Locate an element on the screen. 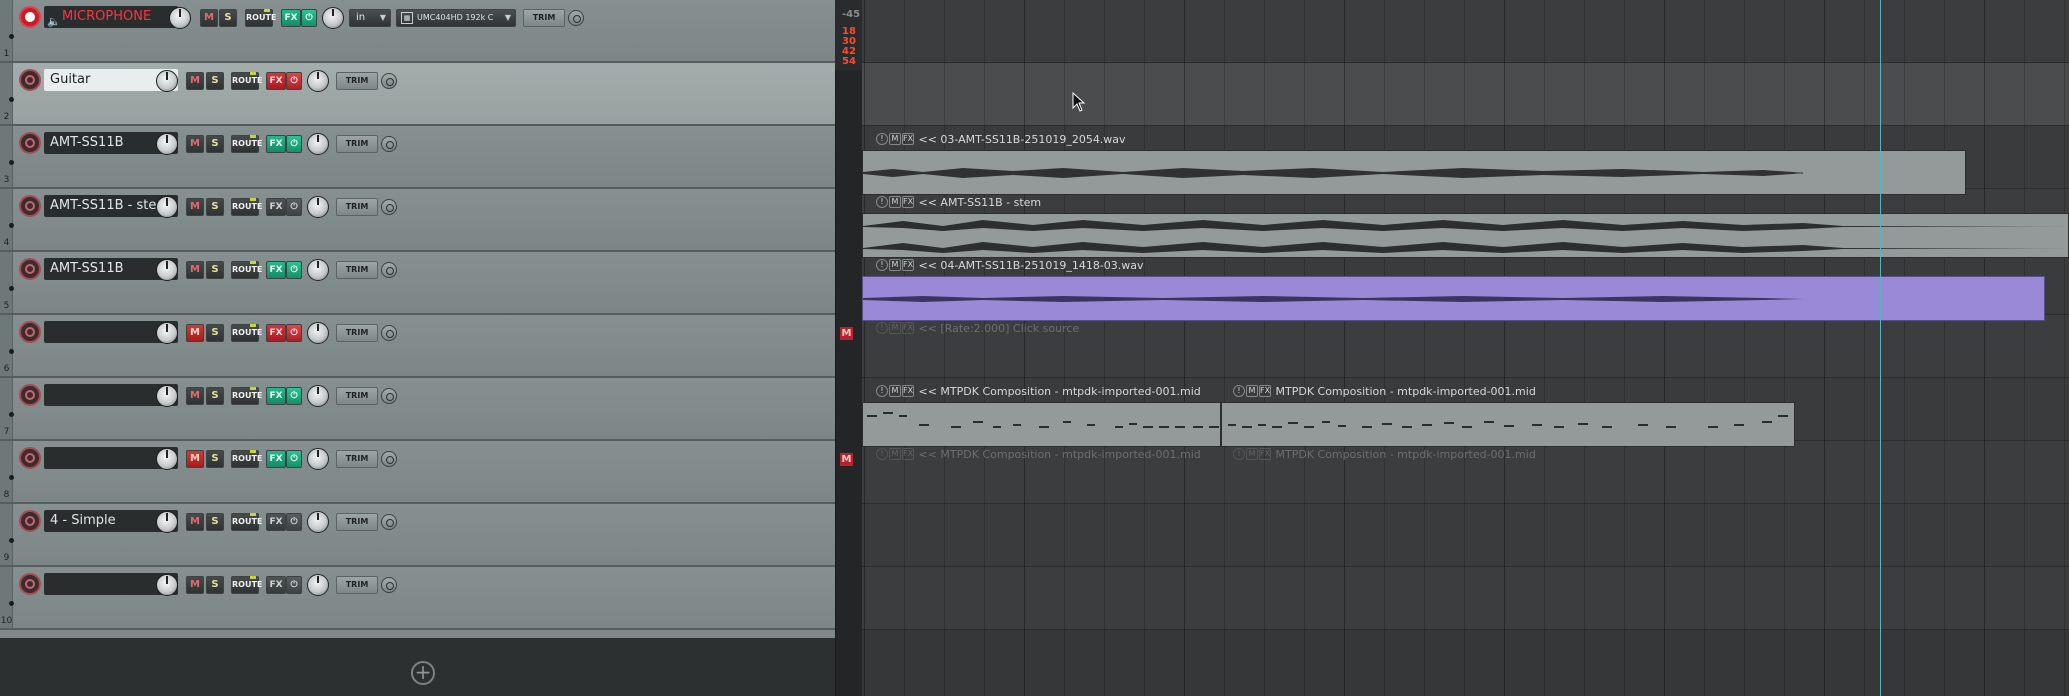 Image resolution: width=2069 pixels, height=696 pixels. track-4: 4 AMT-SS11B - stem M S ROUTE FX ⏻ TRIM is located at coordinates (417, 220).